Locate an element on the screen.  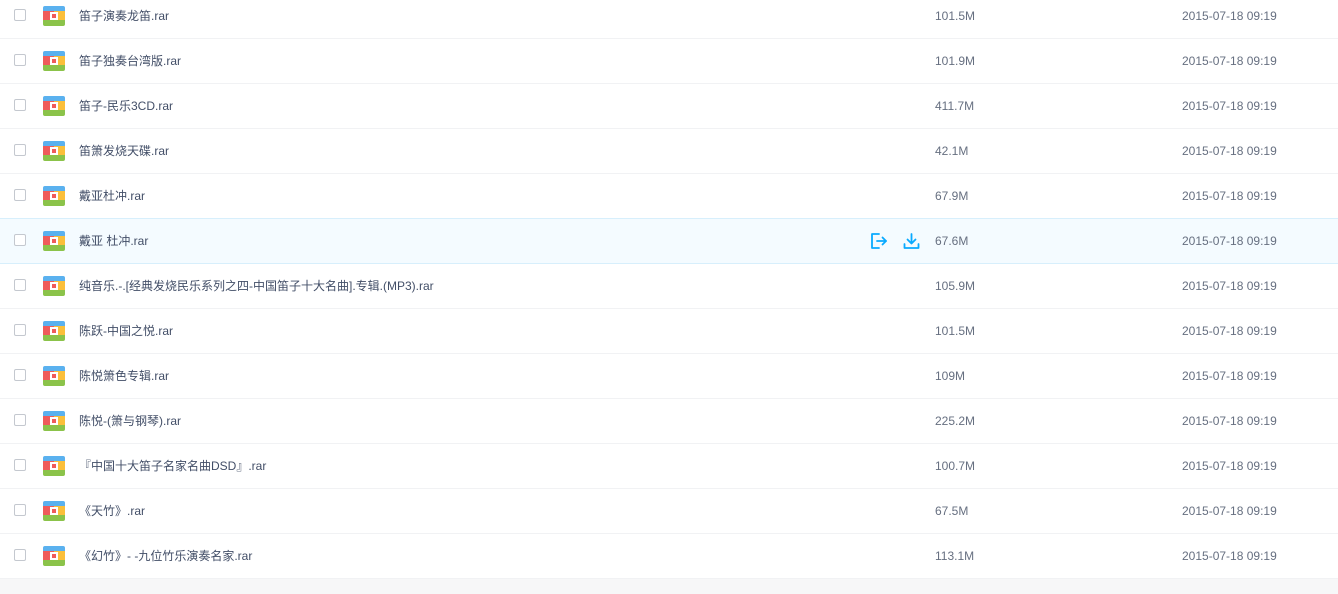
file-row: 陈悦箫色专辑.rar 109M 2015-07-18 09:19 is located at coordinates (669, 376).